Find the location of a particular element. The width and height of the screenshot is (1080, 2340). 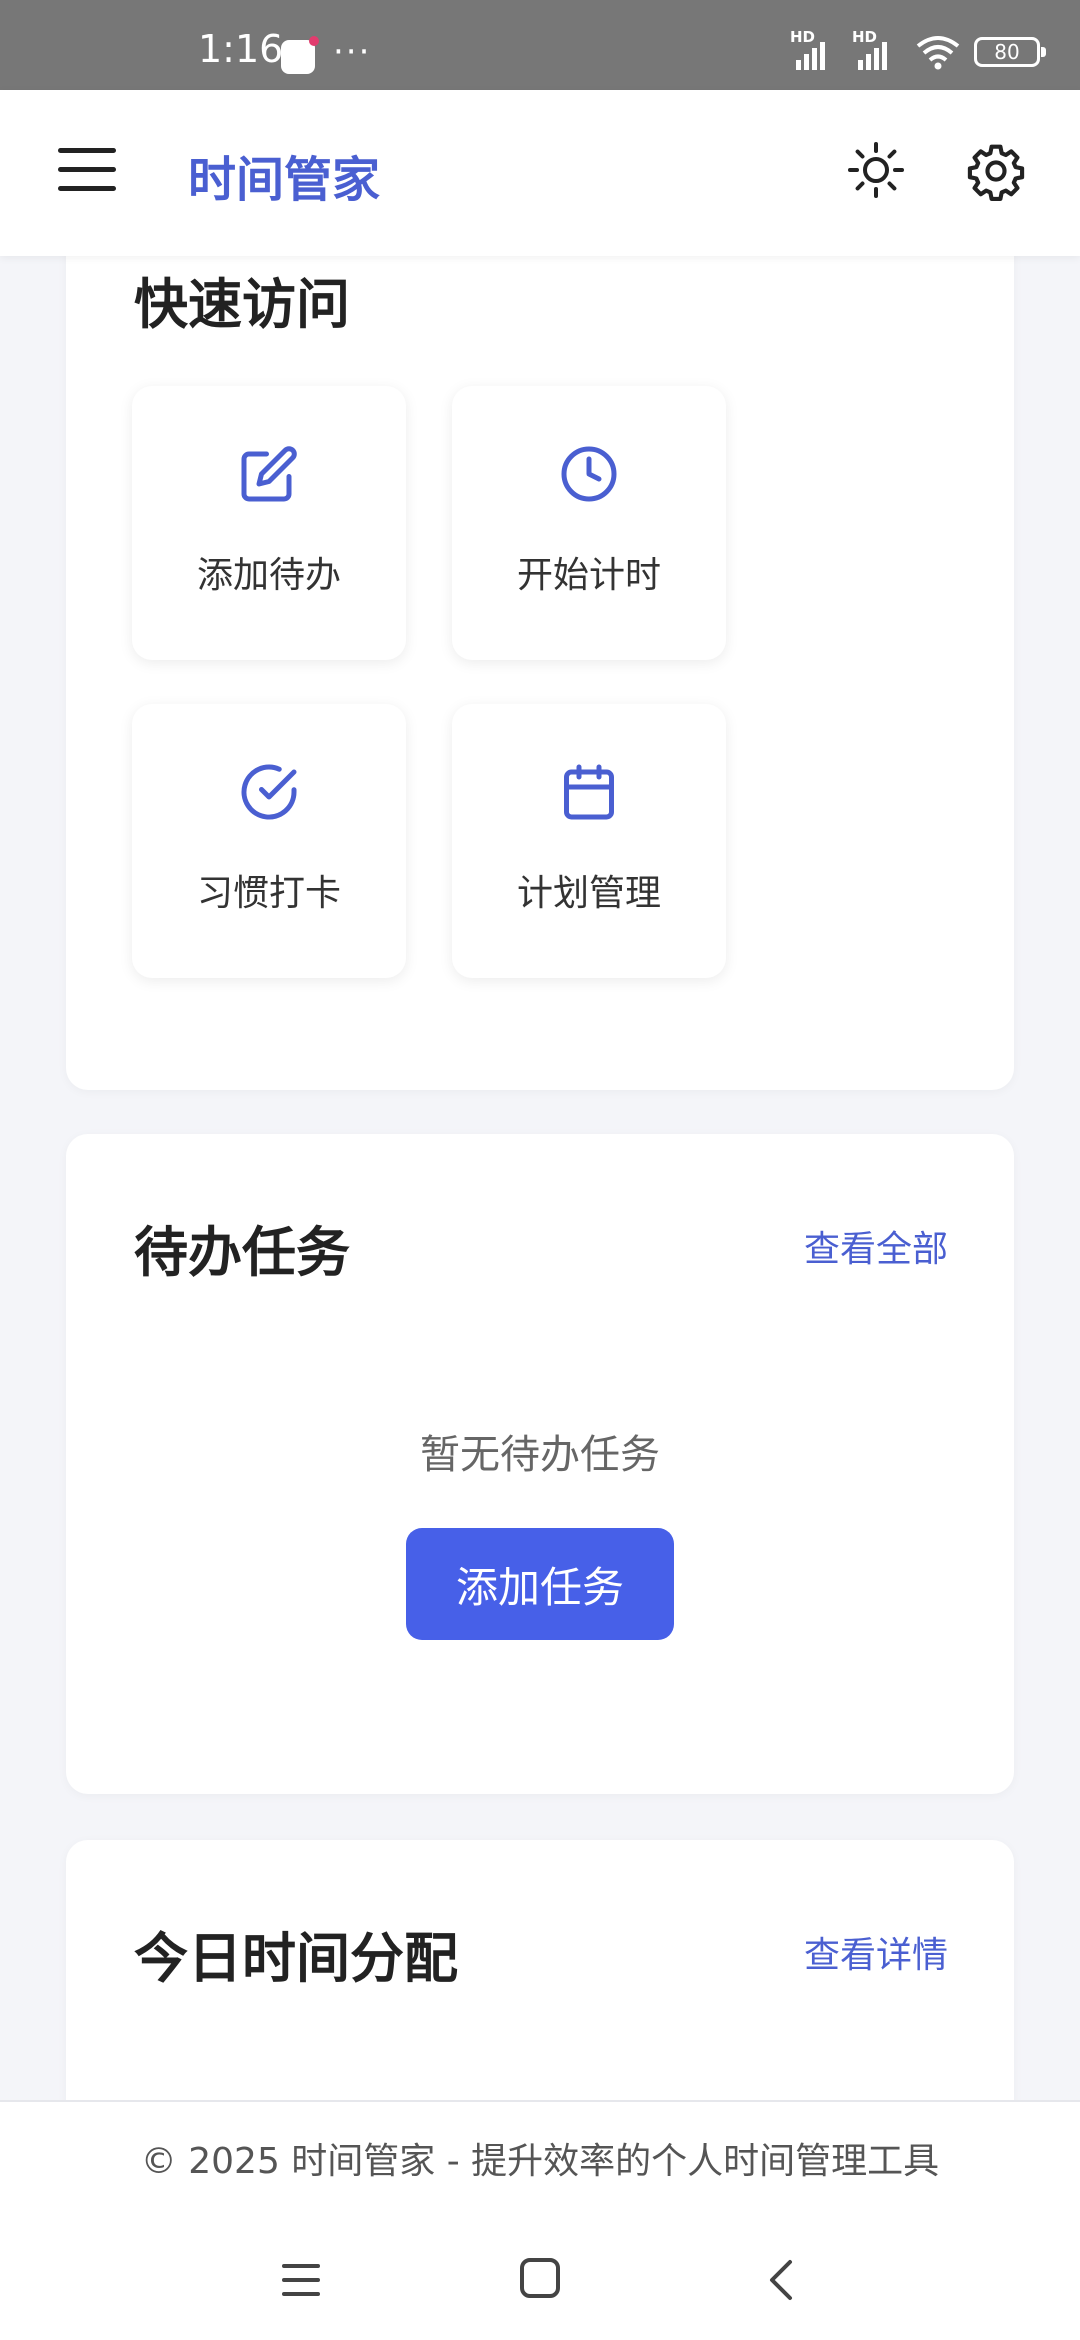

app-title: 时间管家 is located at coordinates (284, 180).